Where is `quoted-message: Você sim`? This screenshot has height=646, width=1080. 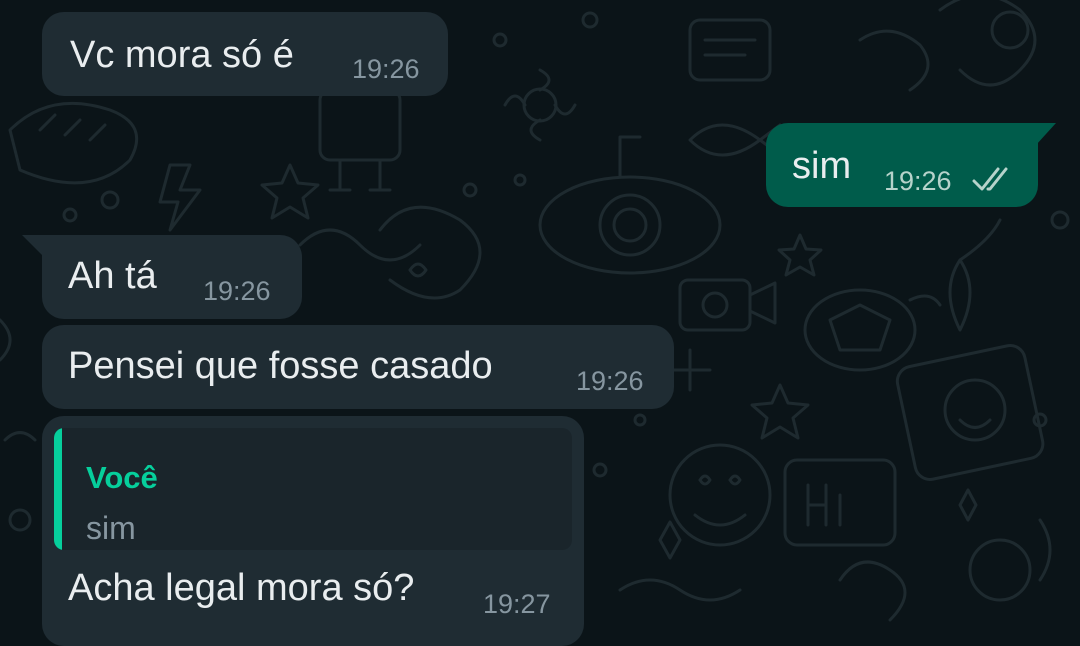
quoted-message: Você sim is located at coordinates (313, 489).